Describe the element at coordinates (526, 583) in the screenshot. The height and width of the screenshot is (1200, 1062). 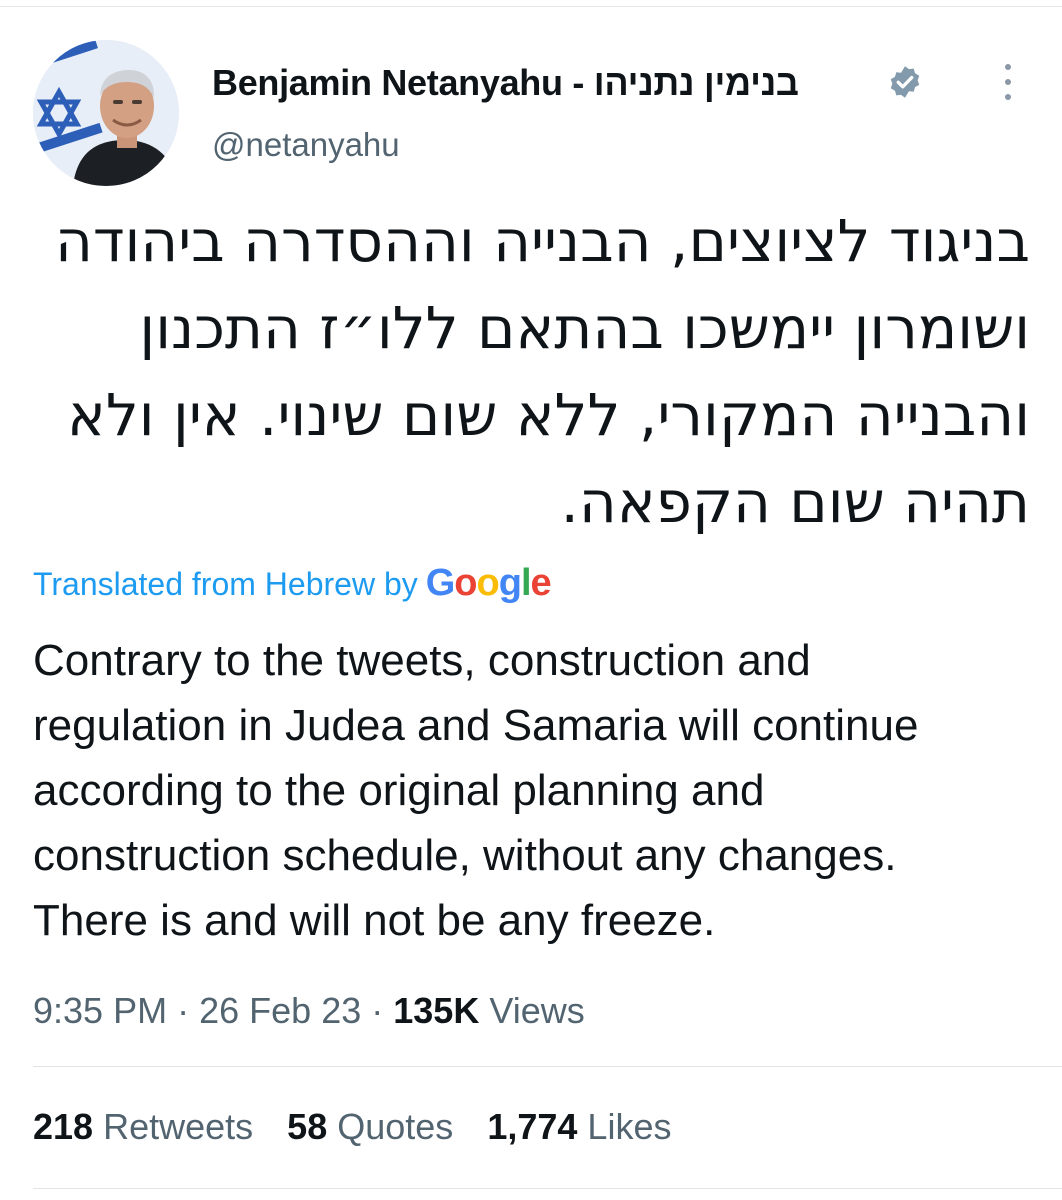
I see `google-logo-letter: l` at that location.